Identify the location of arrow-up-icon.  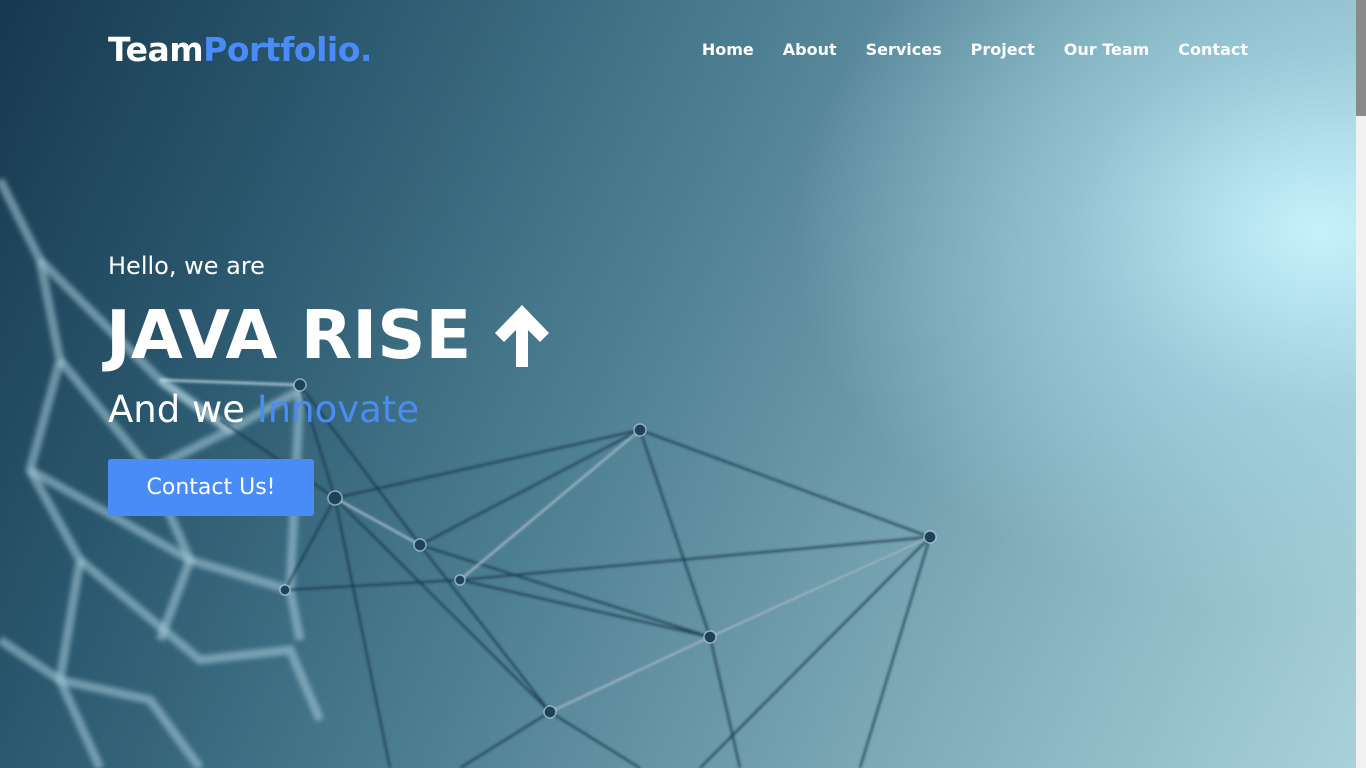
(522, 335).